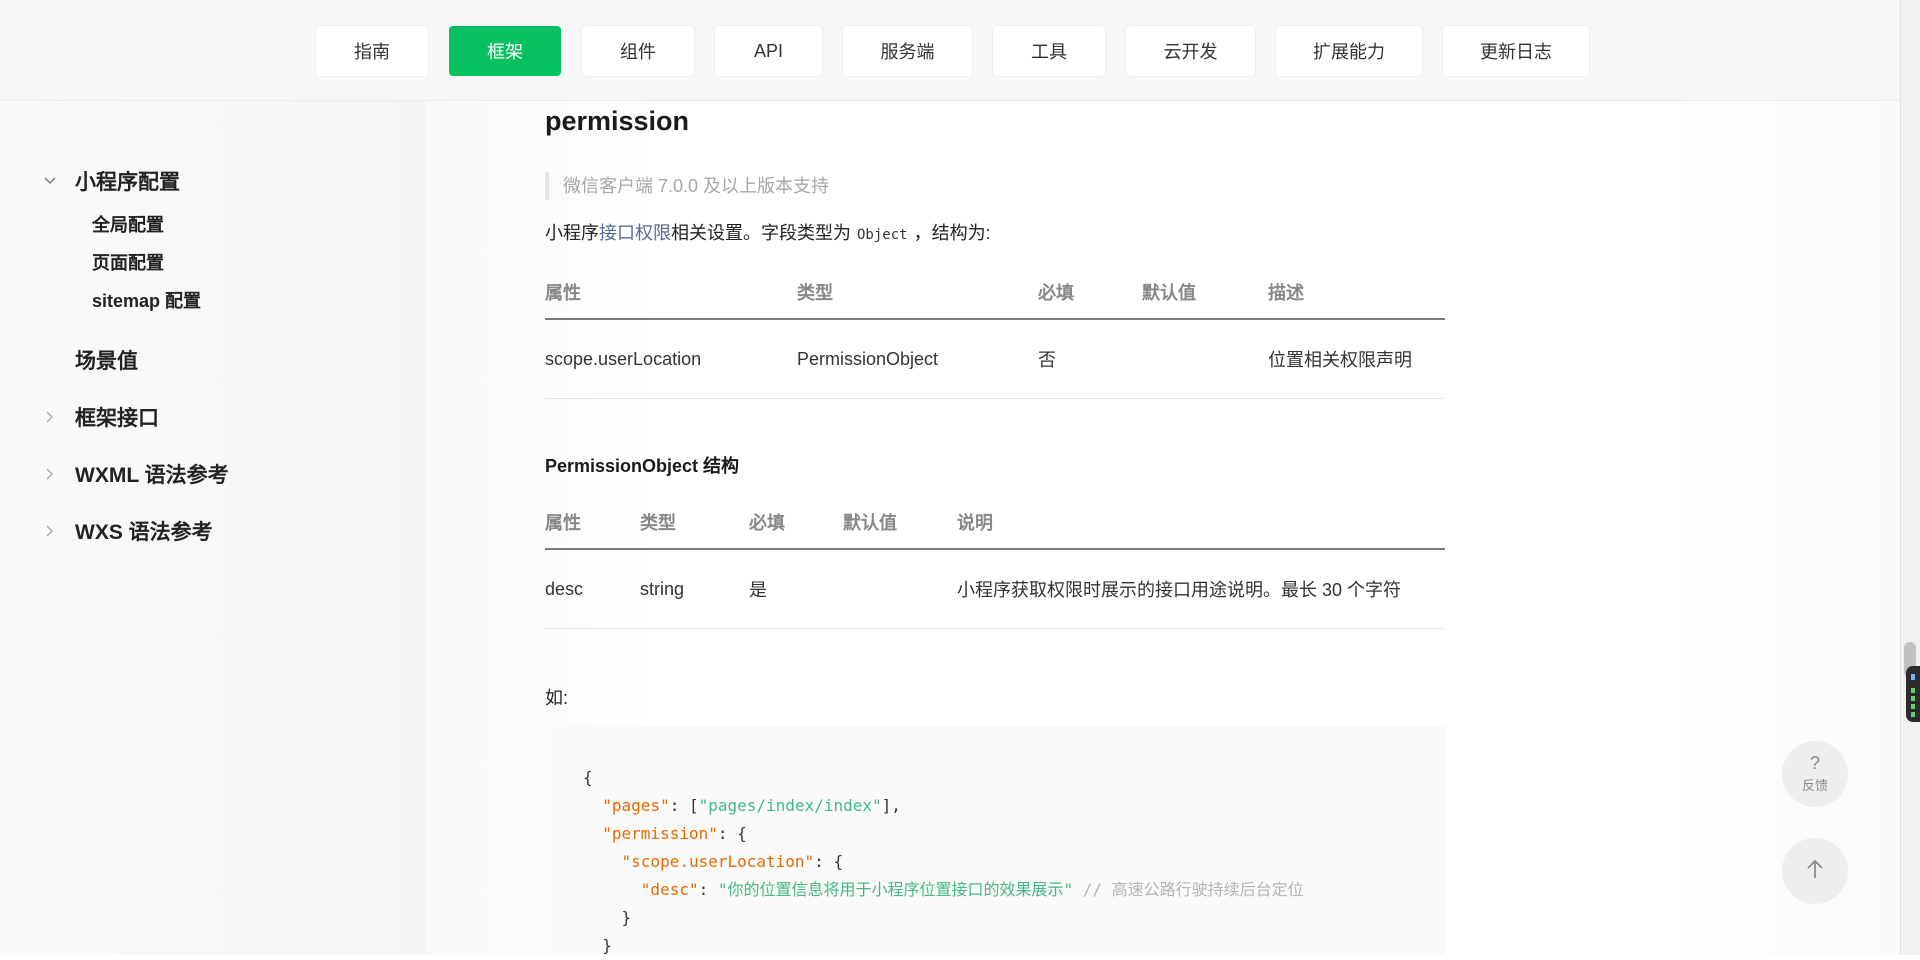  What do you see at coordinates (127, 182) in the screenshot?
I see `sidebar-group-label: 小程序配置` at bounding box center [127, 182].